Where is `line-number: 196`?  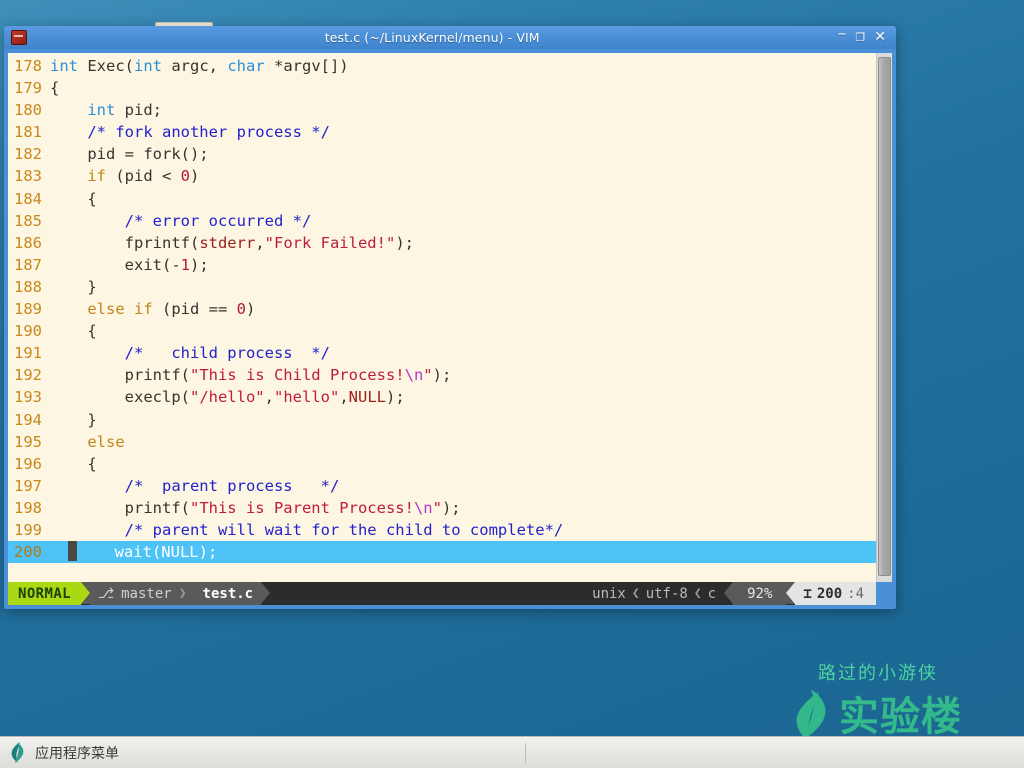
line-number: 196 is located at coordinates (28, 463).